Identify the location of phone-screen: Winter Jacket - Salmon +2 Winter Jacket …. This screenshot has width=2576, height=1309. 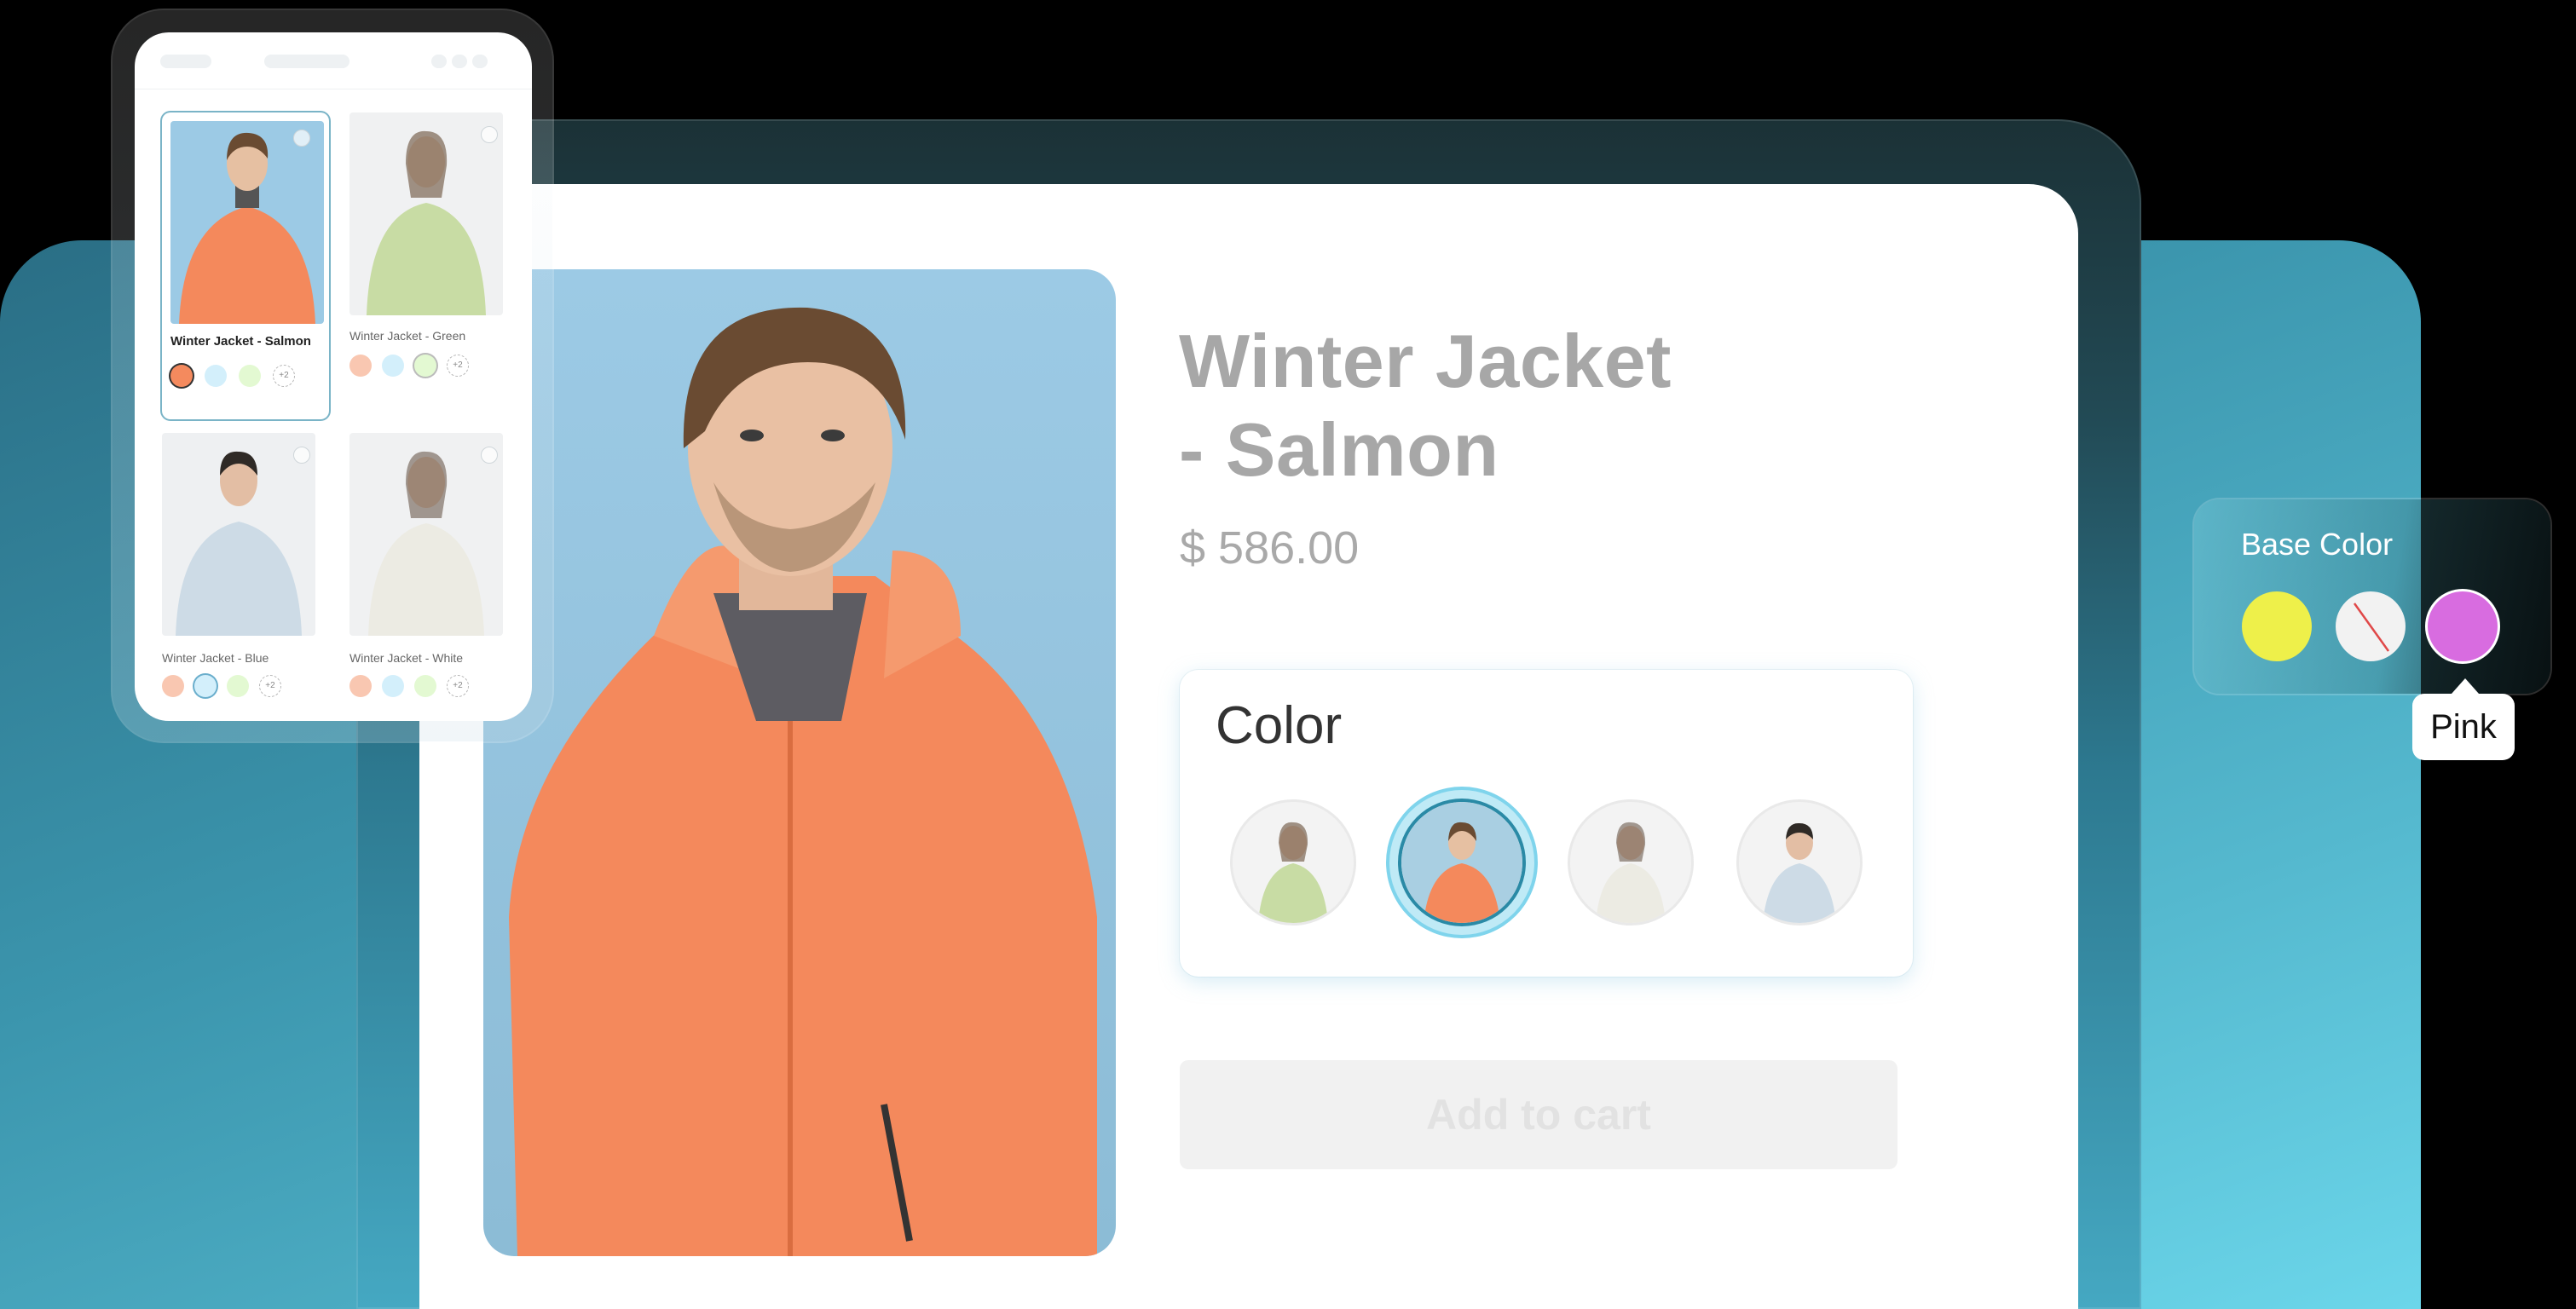
(333, 376).